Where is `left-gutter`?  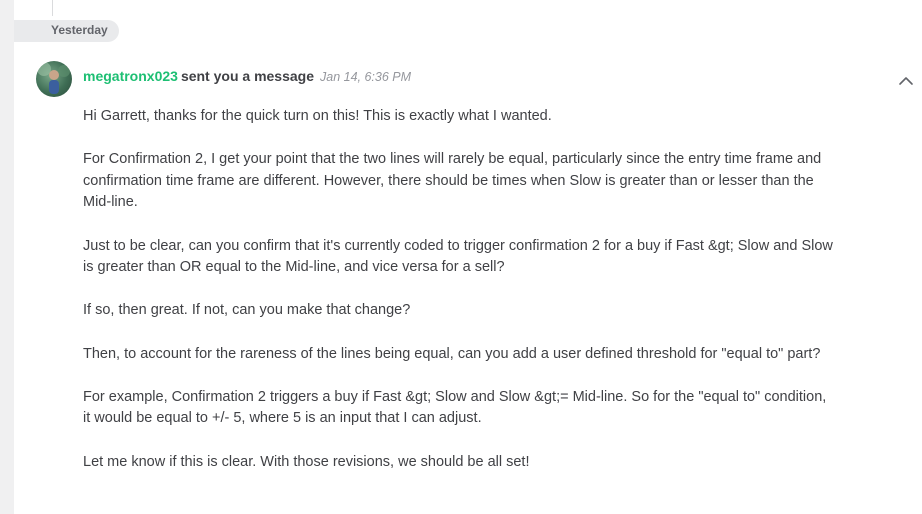
left-gutter is located at coordinates (7, 257).